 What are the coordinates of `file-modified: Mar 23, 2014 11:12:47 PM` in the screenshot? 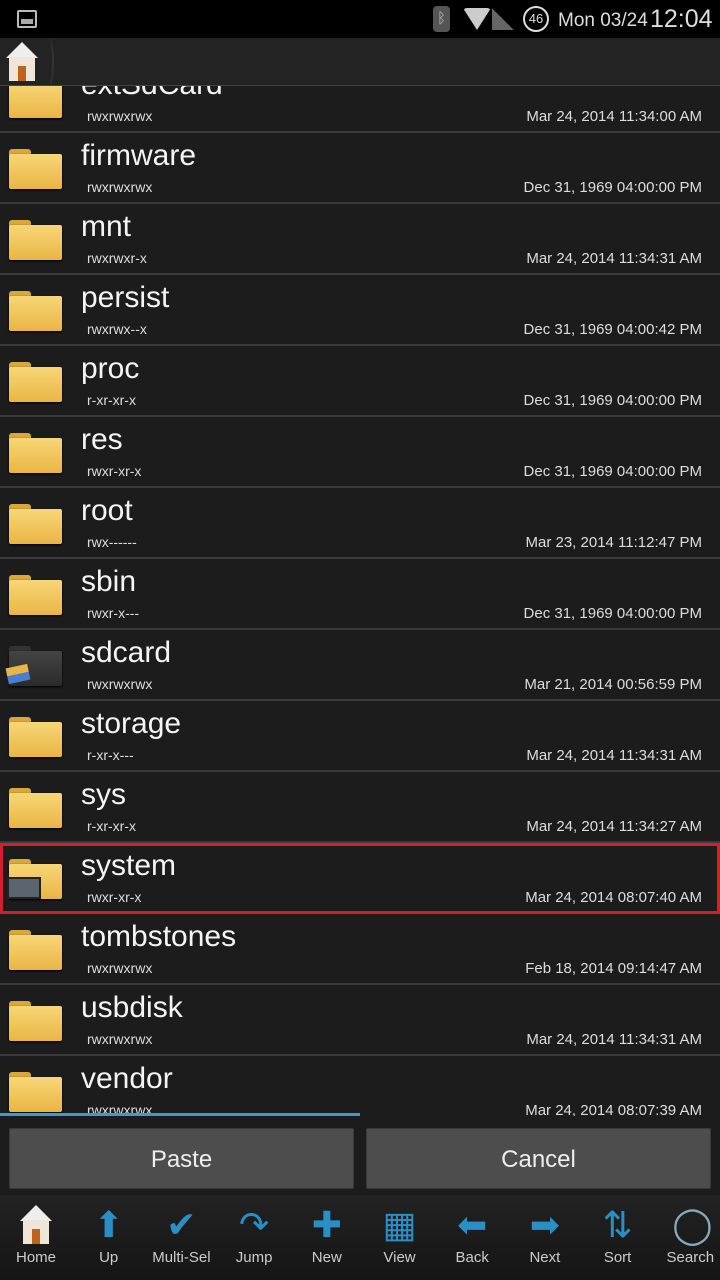 It's located at (614, 542).